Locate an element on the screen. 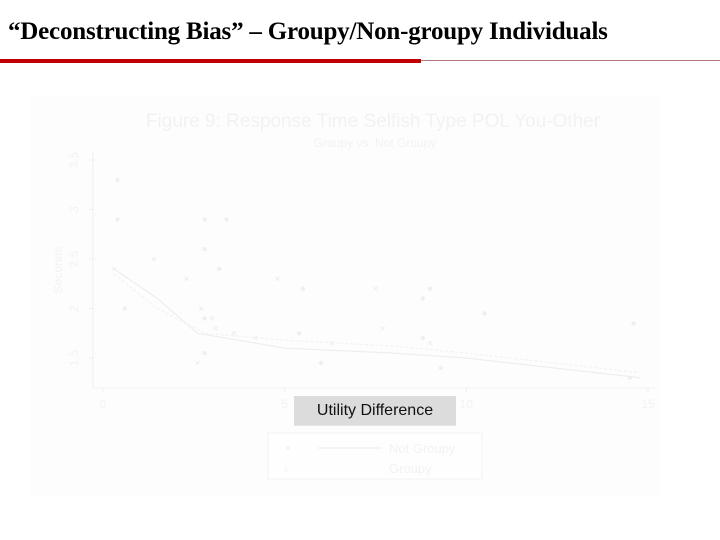  x-tick-label: 0 is located at coordinates (103, 404).